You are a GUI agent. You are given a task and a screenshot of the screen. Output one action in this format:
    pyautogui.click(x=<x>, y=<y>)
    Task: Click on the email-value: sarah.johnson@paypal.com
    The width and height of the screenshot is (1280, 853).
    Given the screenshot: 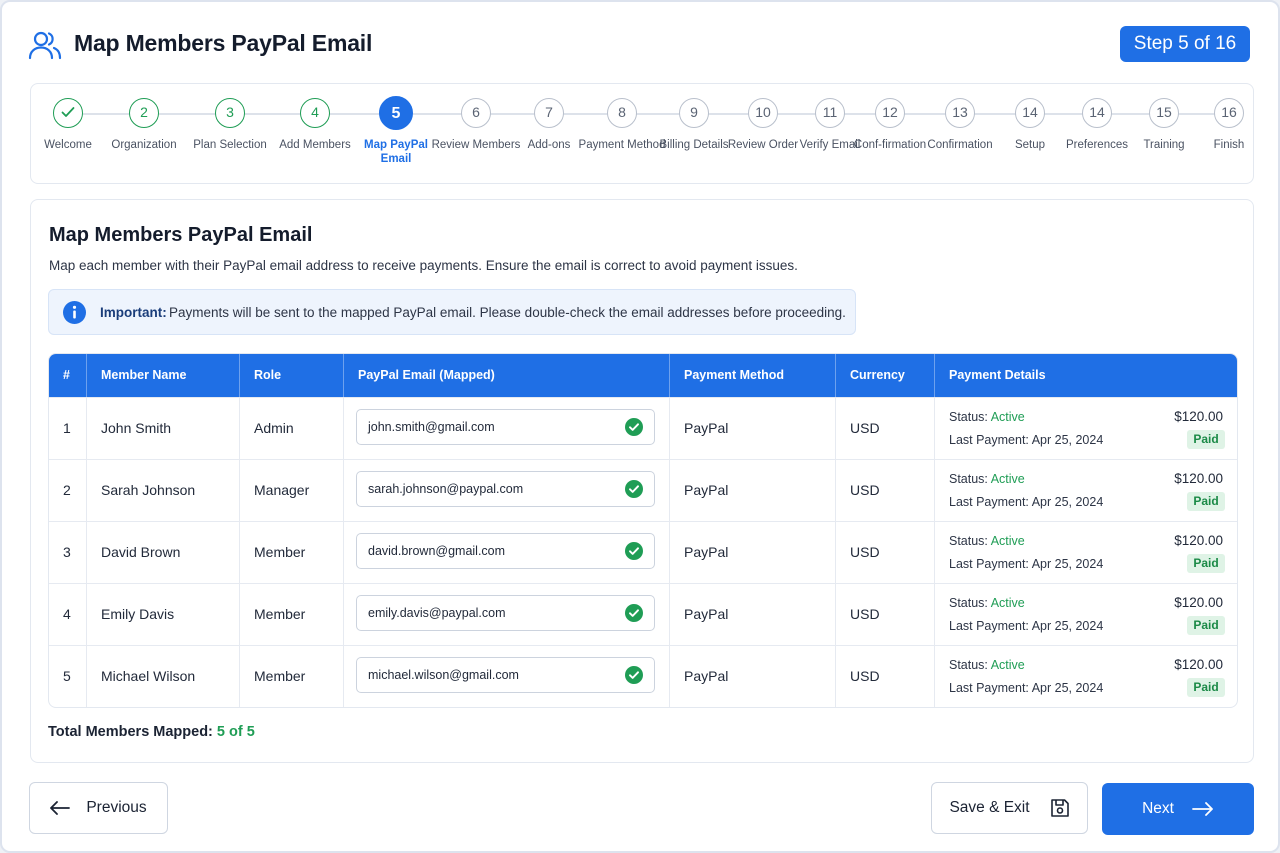 What is the action you would take?
    pyautogui.click(x=446, y=489)
    